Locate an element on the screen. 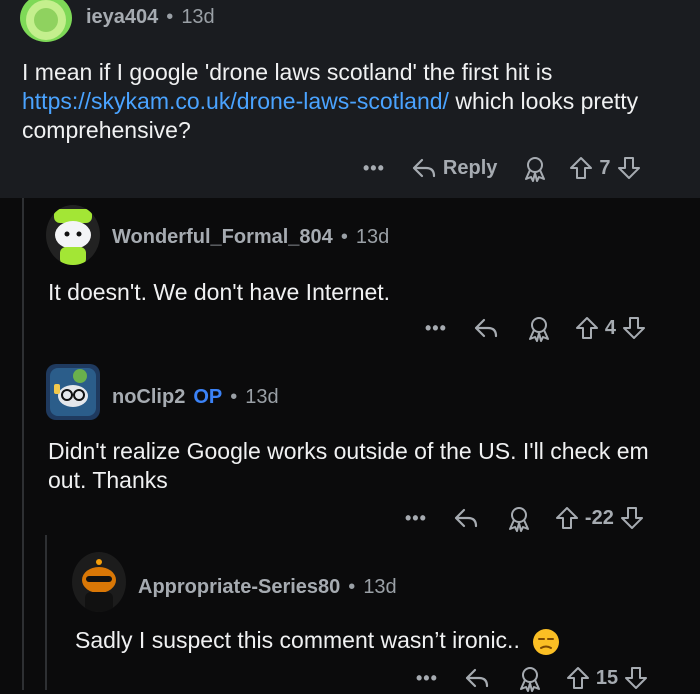 The height and width of the screenshot is (694, 700). comment-actions: ••• 15 is located at coordinates (532, 678).